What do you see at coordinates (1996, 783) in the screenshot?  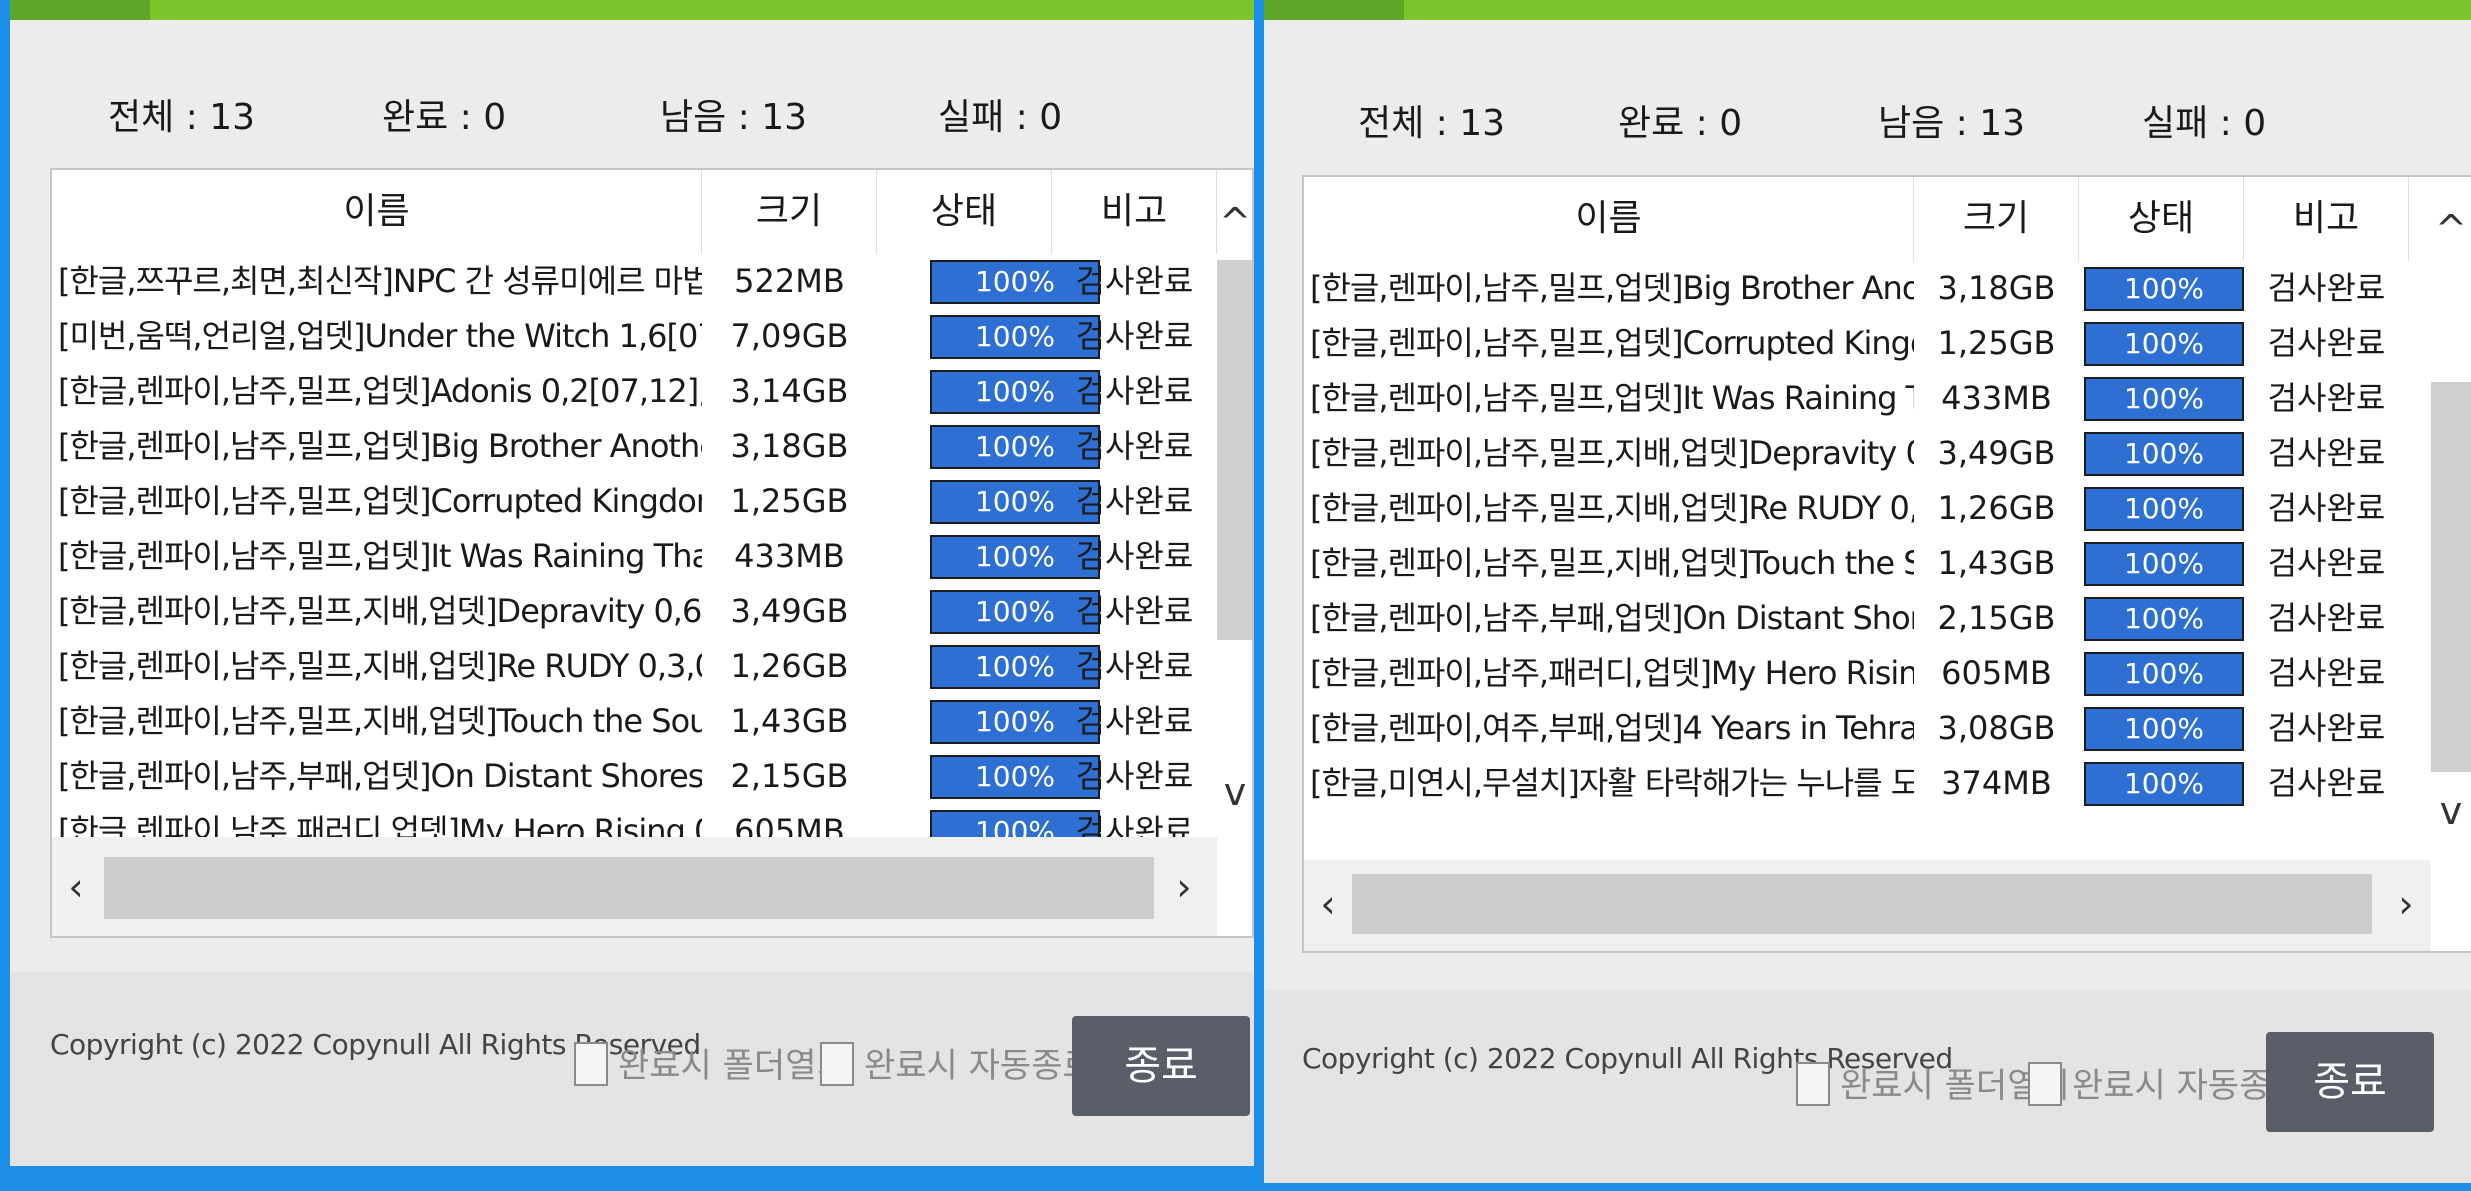 I see `file-size: 374MB` at bounding box center [1996, 783].